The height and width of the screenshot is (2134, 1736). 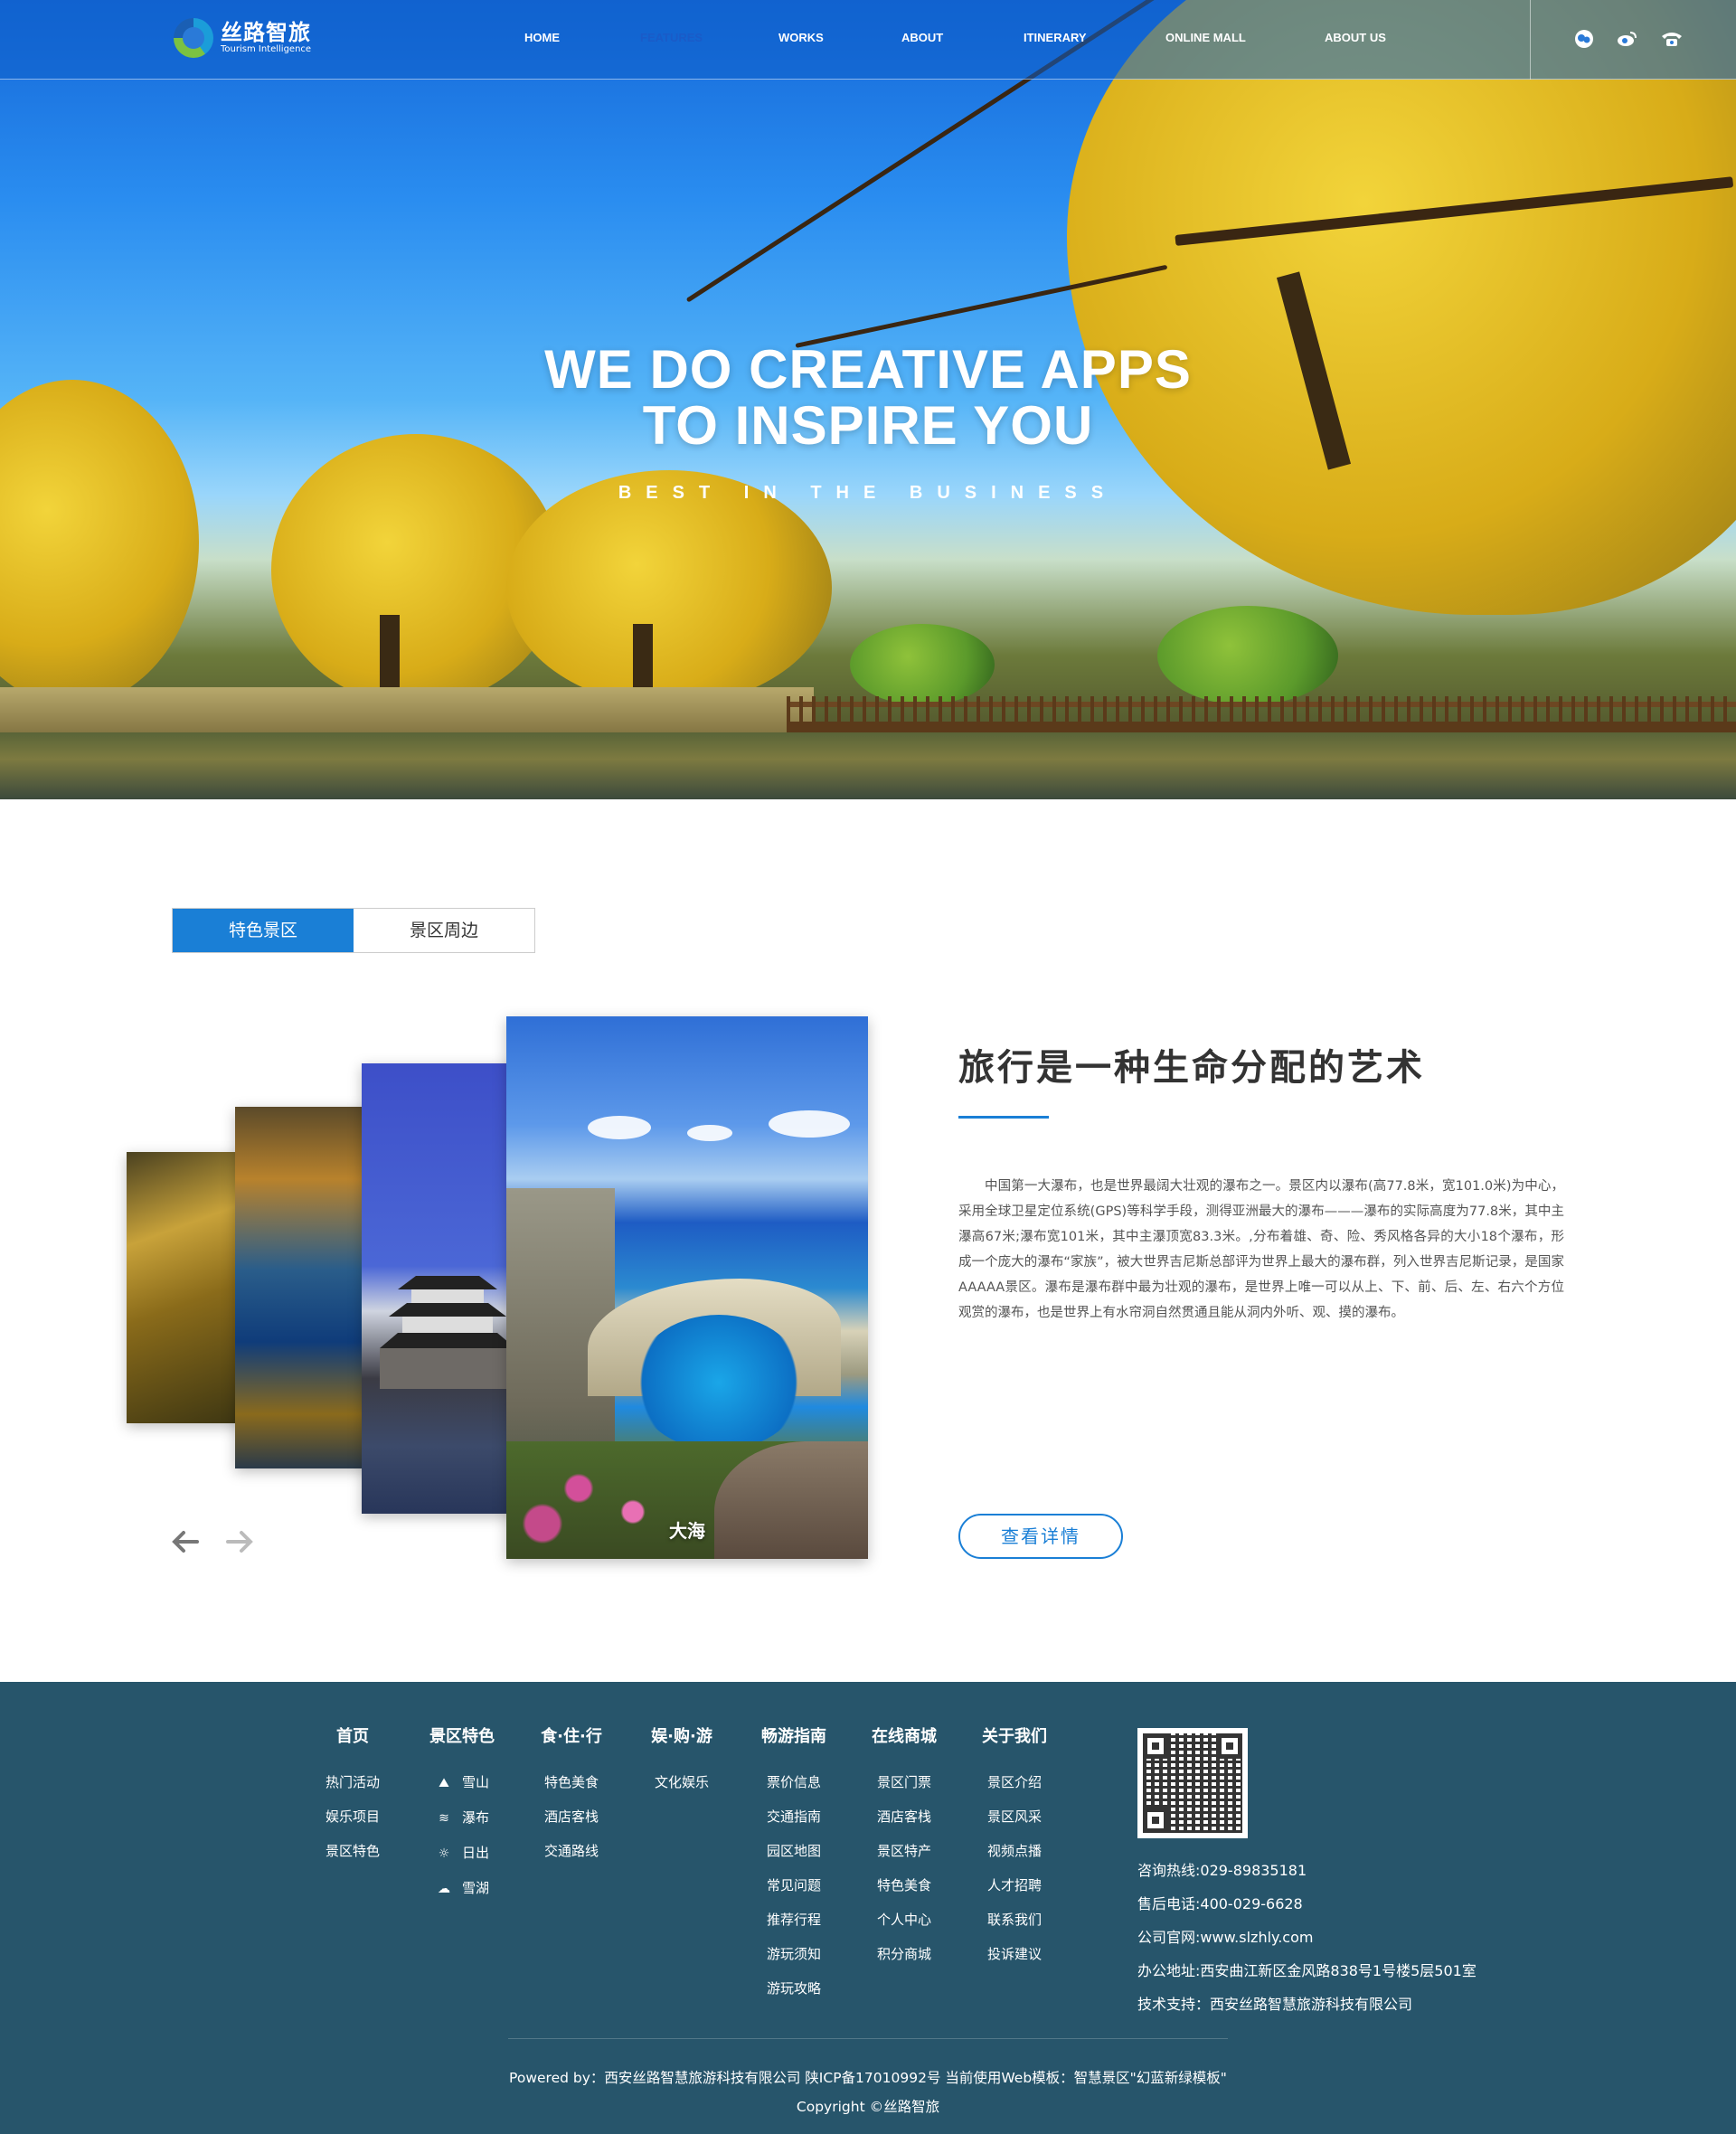 I want to click on arrow-left-icon, so click(x=186, y=1544).